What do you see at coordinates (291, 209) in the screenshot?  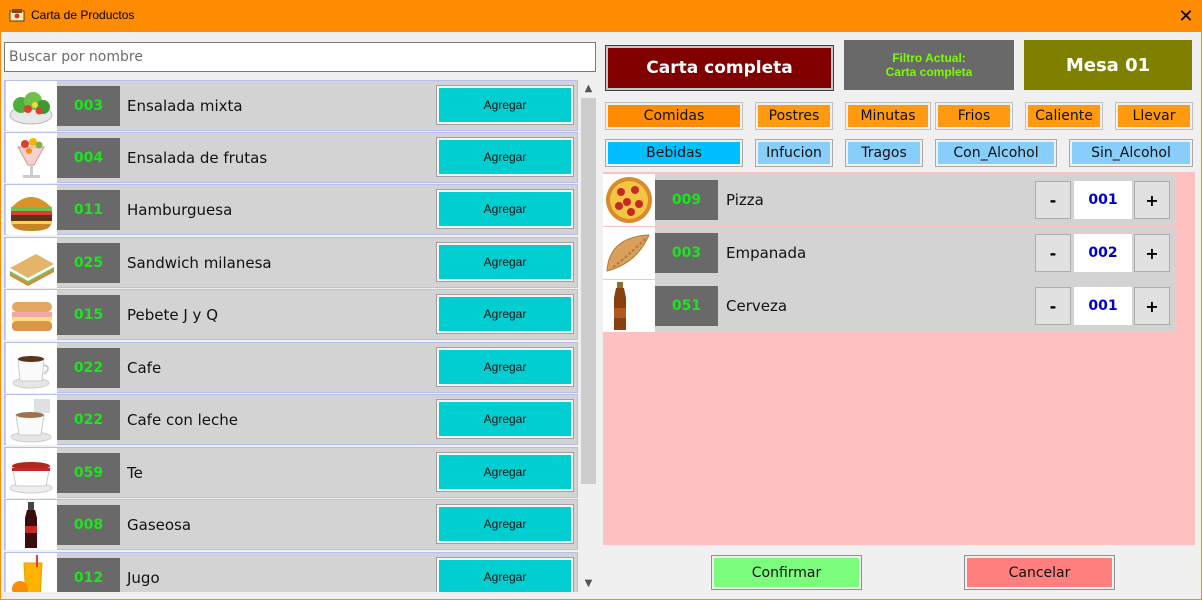 I see `list-item: 011 Hamburguesa Agregar` at bounding box center [291, 209].